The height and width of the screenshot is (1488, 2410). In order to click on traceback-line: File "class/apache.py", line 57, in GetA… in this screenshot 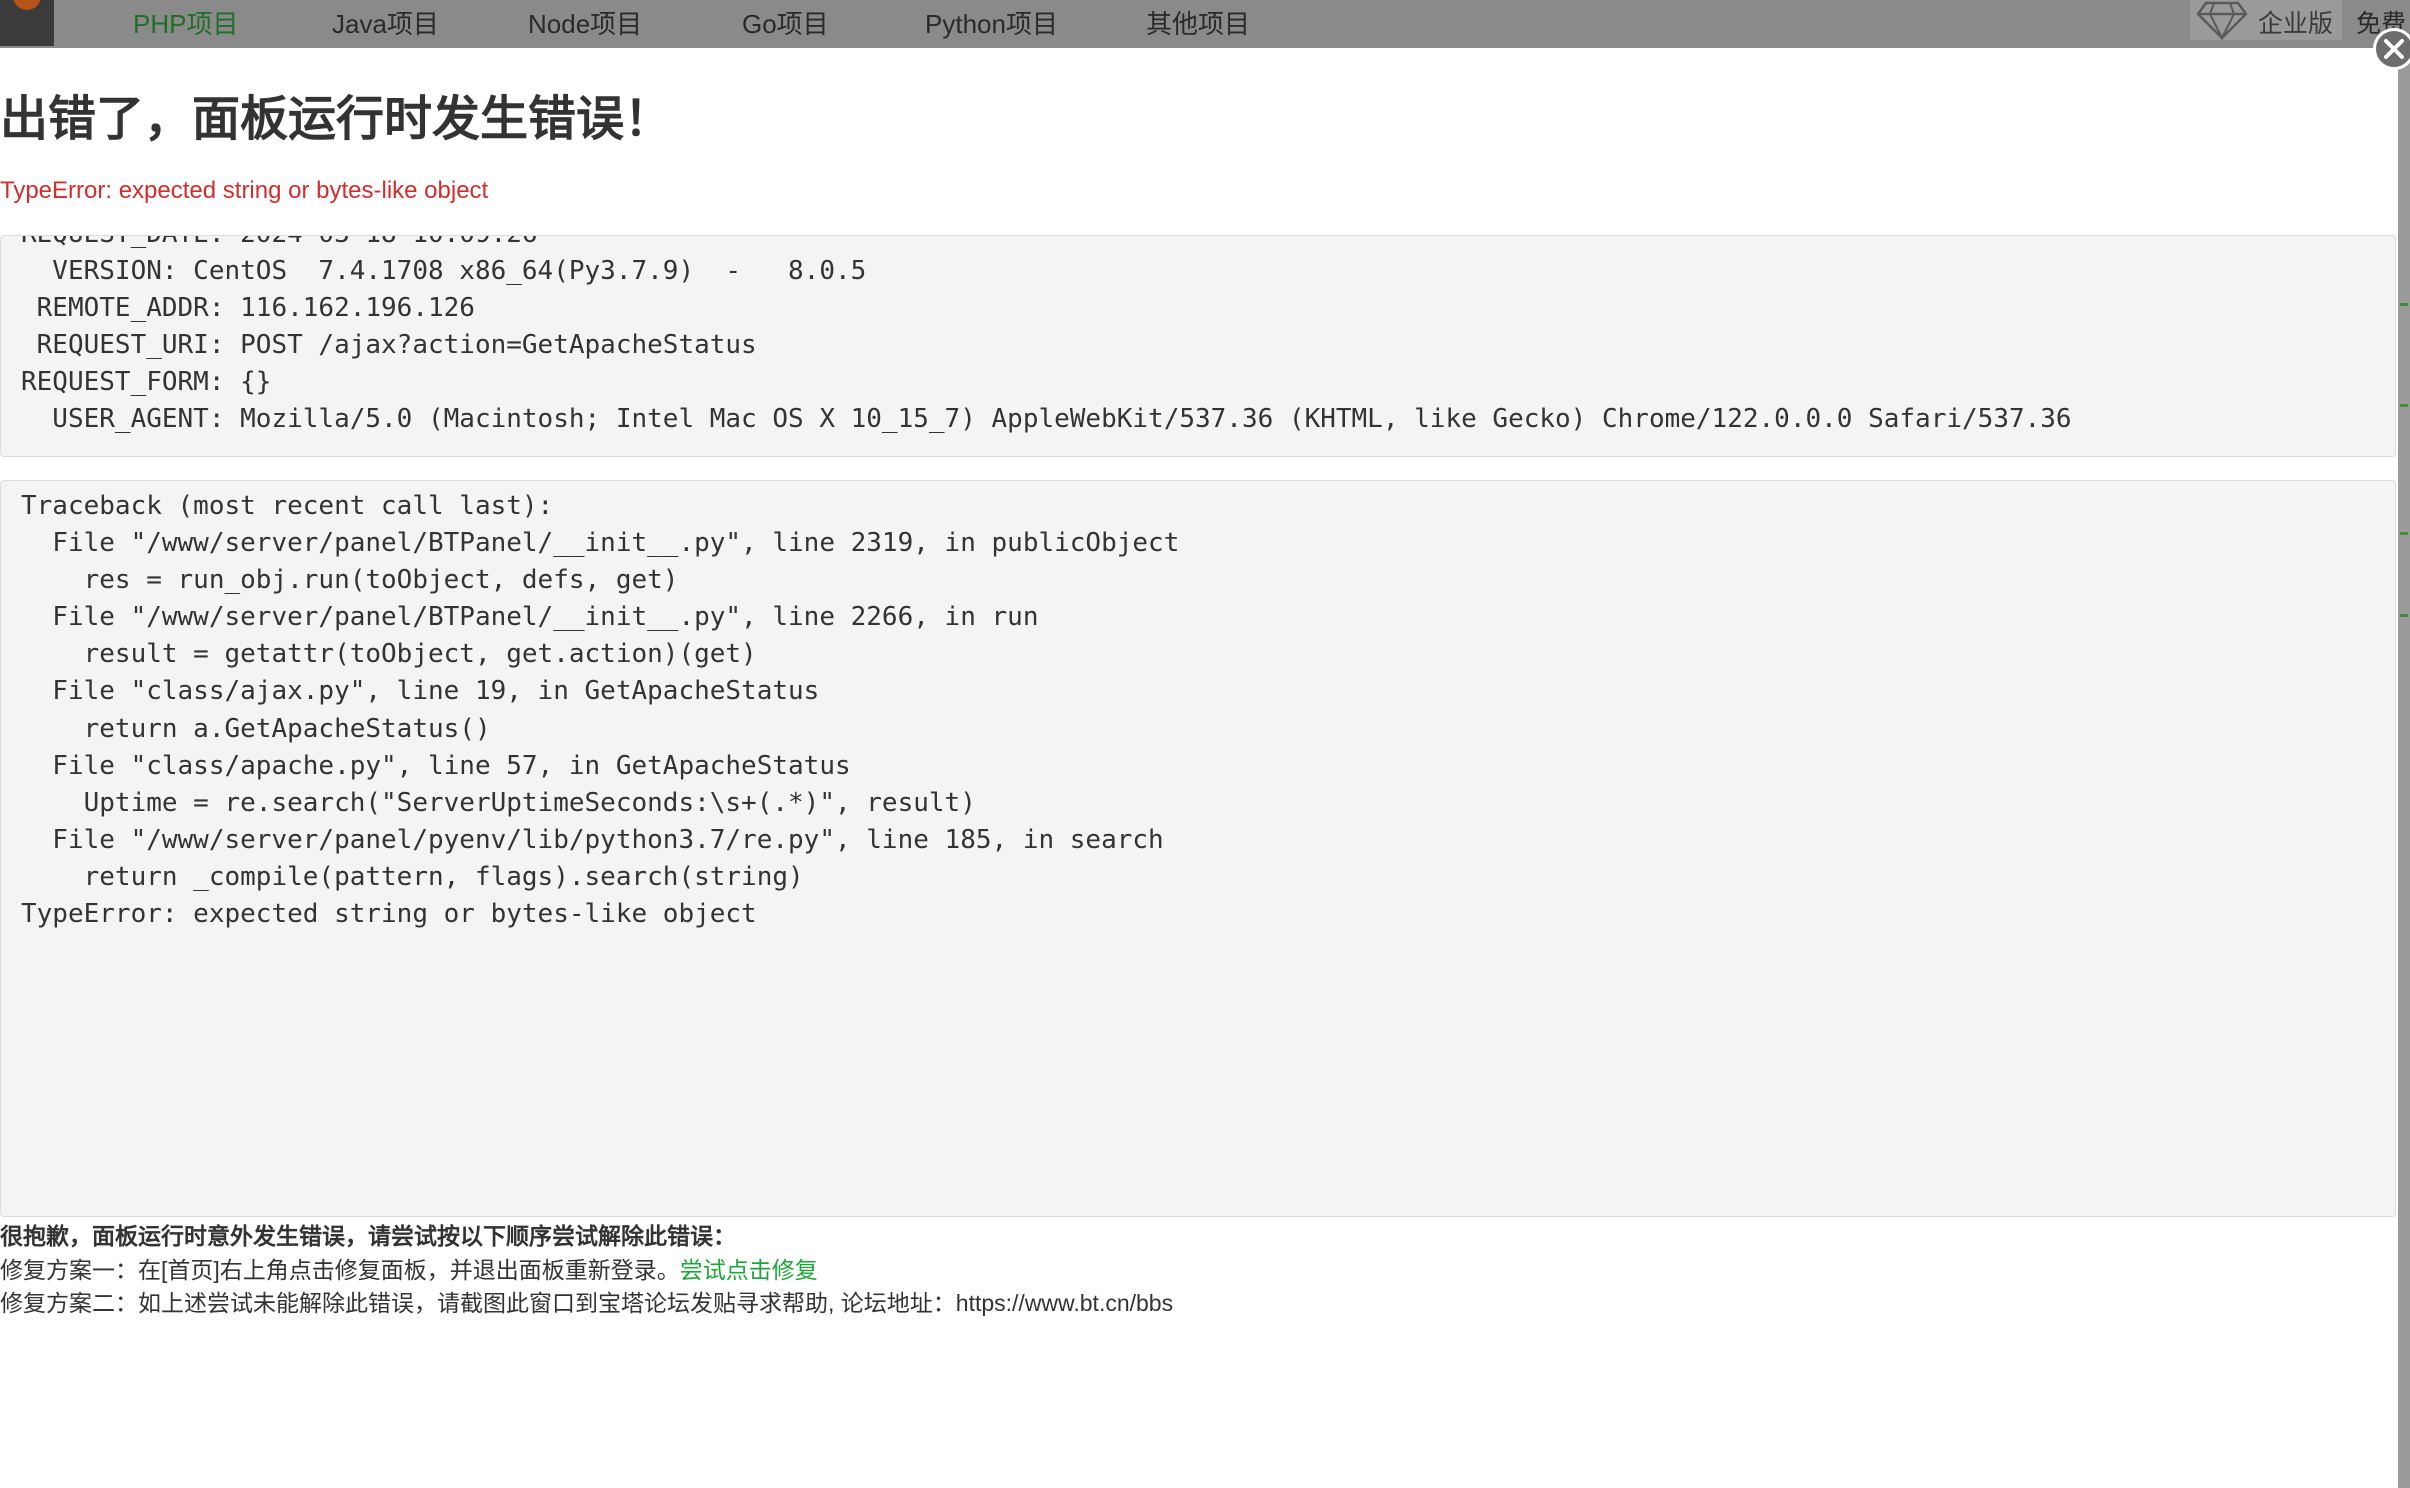, I will do `click(436, 765)`.